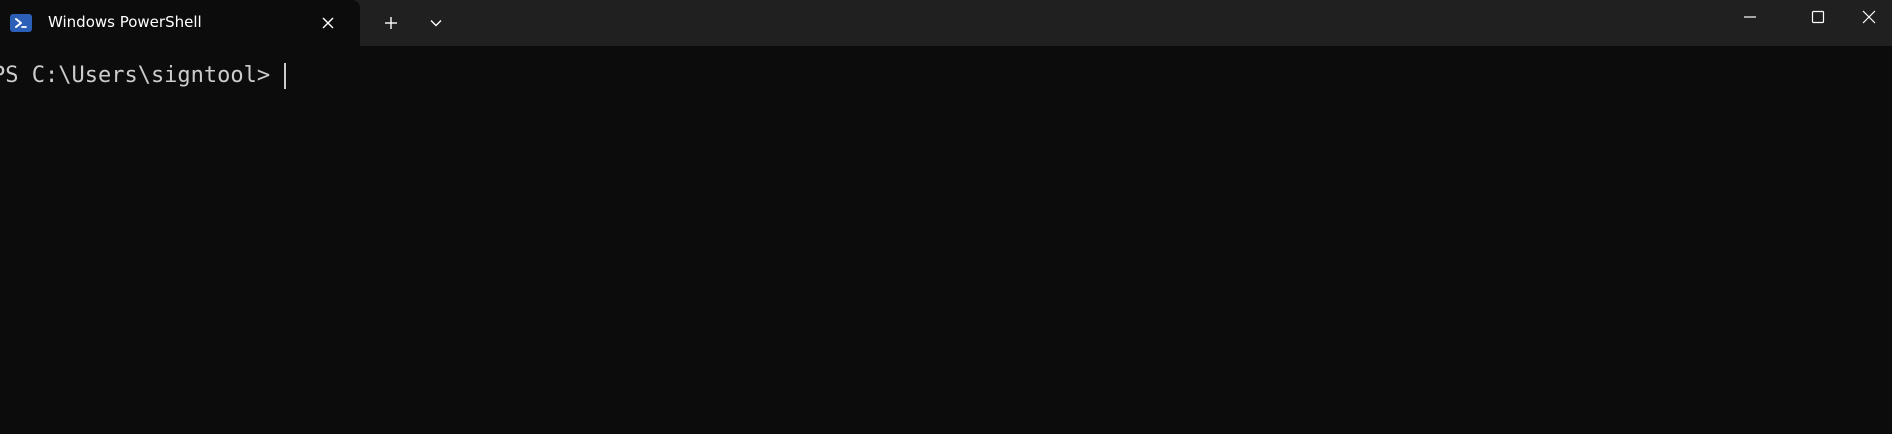 The image size is (1892, 434). What do you see at coordinates (285, 76) in the screenshot?
I see `text-cursor` at bounding box center [285, 76].